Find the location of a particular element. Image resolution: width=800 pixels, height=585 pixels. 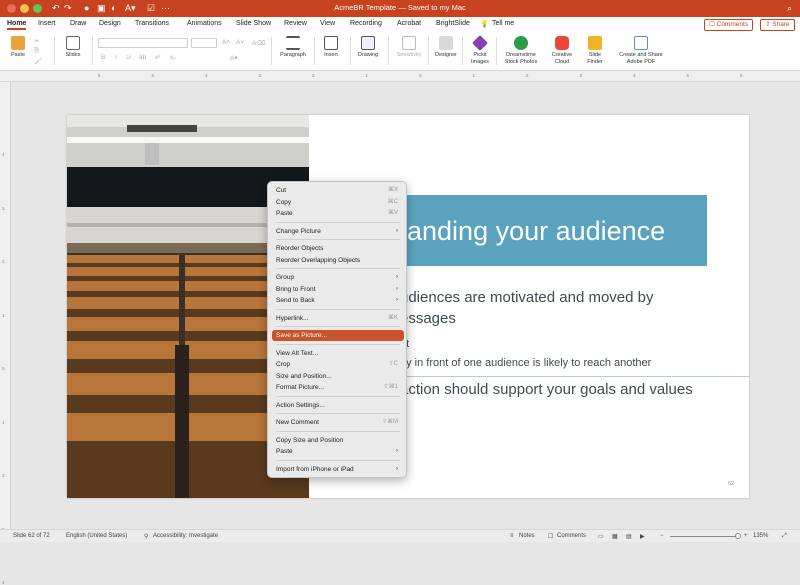

menu-item-send-to-back: Send to Back › is located at coordinates (338, 300).